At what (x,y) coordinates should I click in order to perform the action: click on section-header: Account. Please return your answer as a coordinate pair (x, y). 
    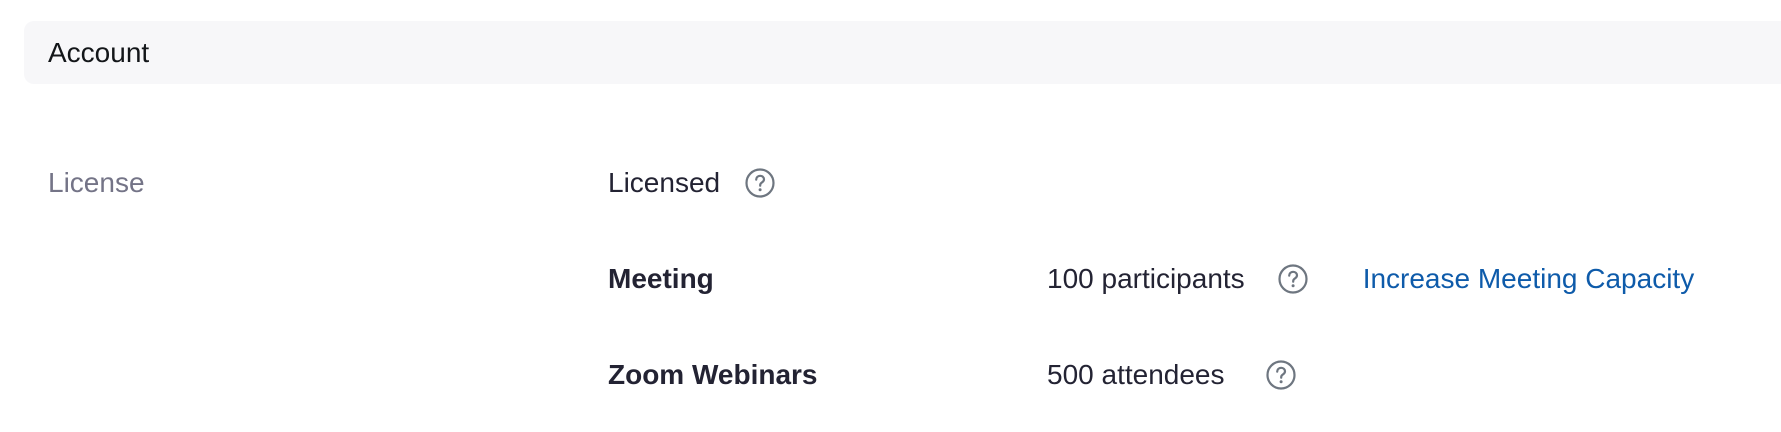
    Looking at the image, I should click on (902, 52).